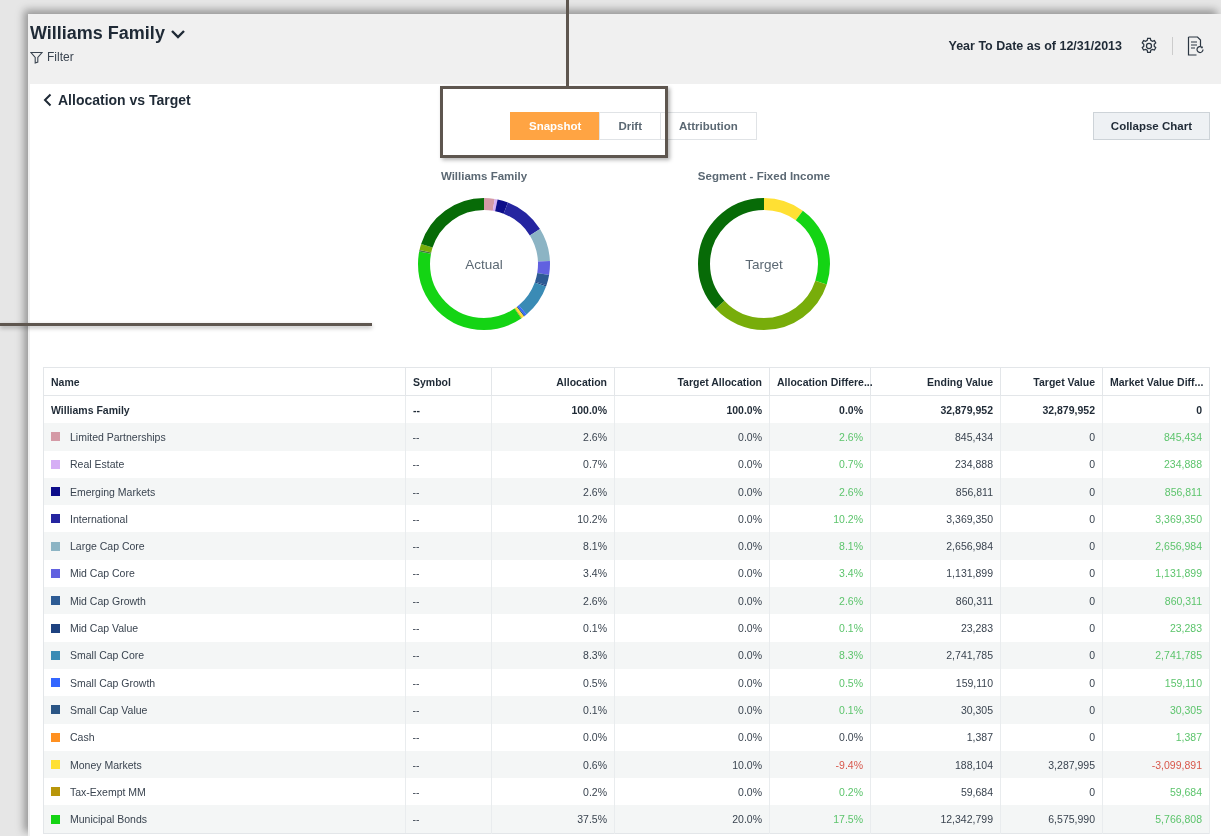 The width and height of the screenshot is (1221, 836). Describe the element at coordinates (52, 57) in the screenshot. I see `filter-link: Filter` at that location.